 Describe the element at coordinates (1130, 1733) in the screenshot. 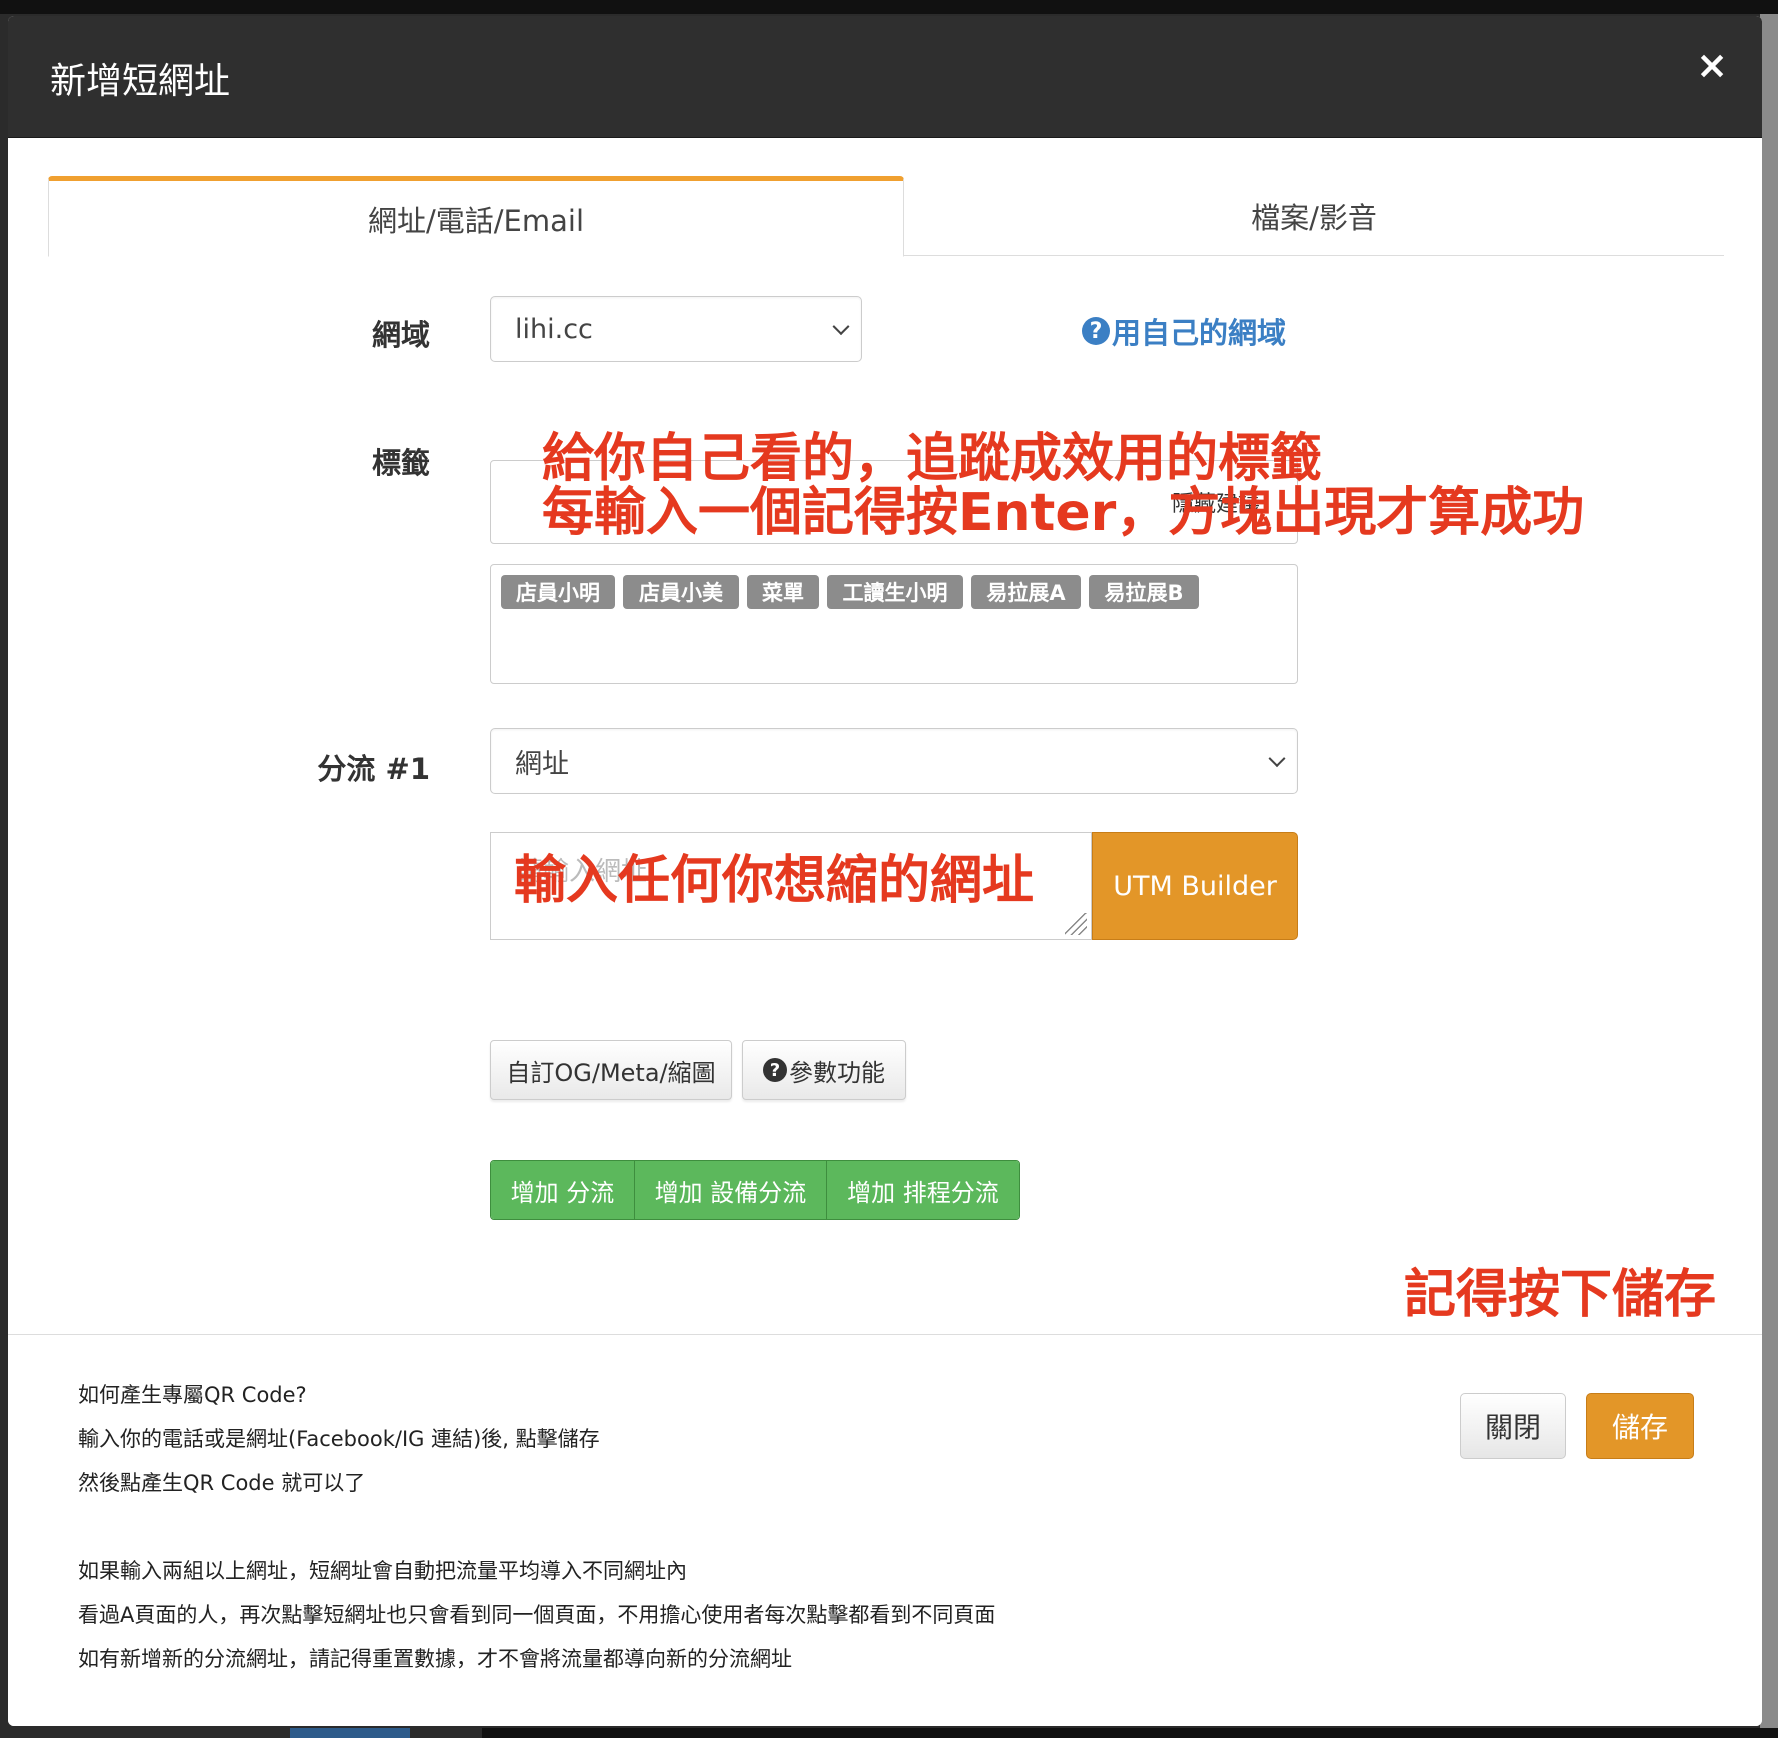

I see `backdrop-bottom` at that location.